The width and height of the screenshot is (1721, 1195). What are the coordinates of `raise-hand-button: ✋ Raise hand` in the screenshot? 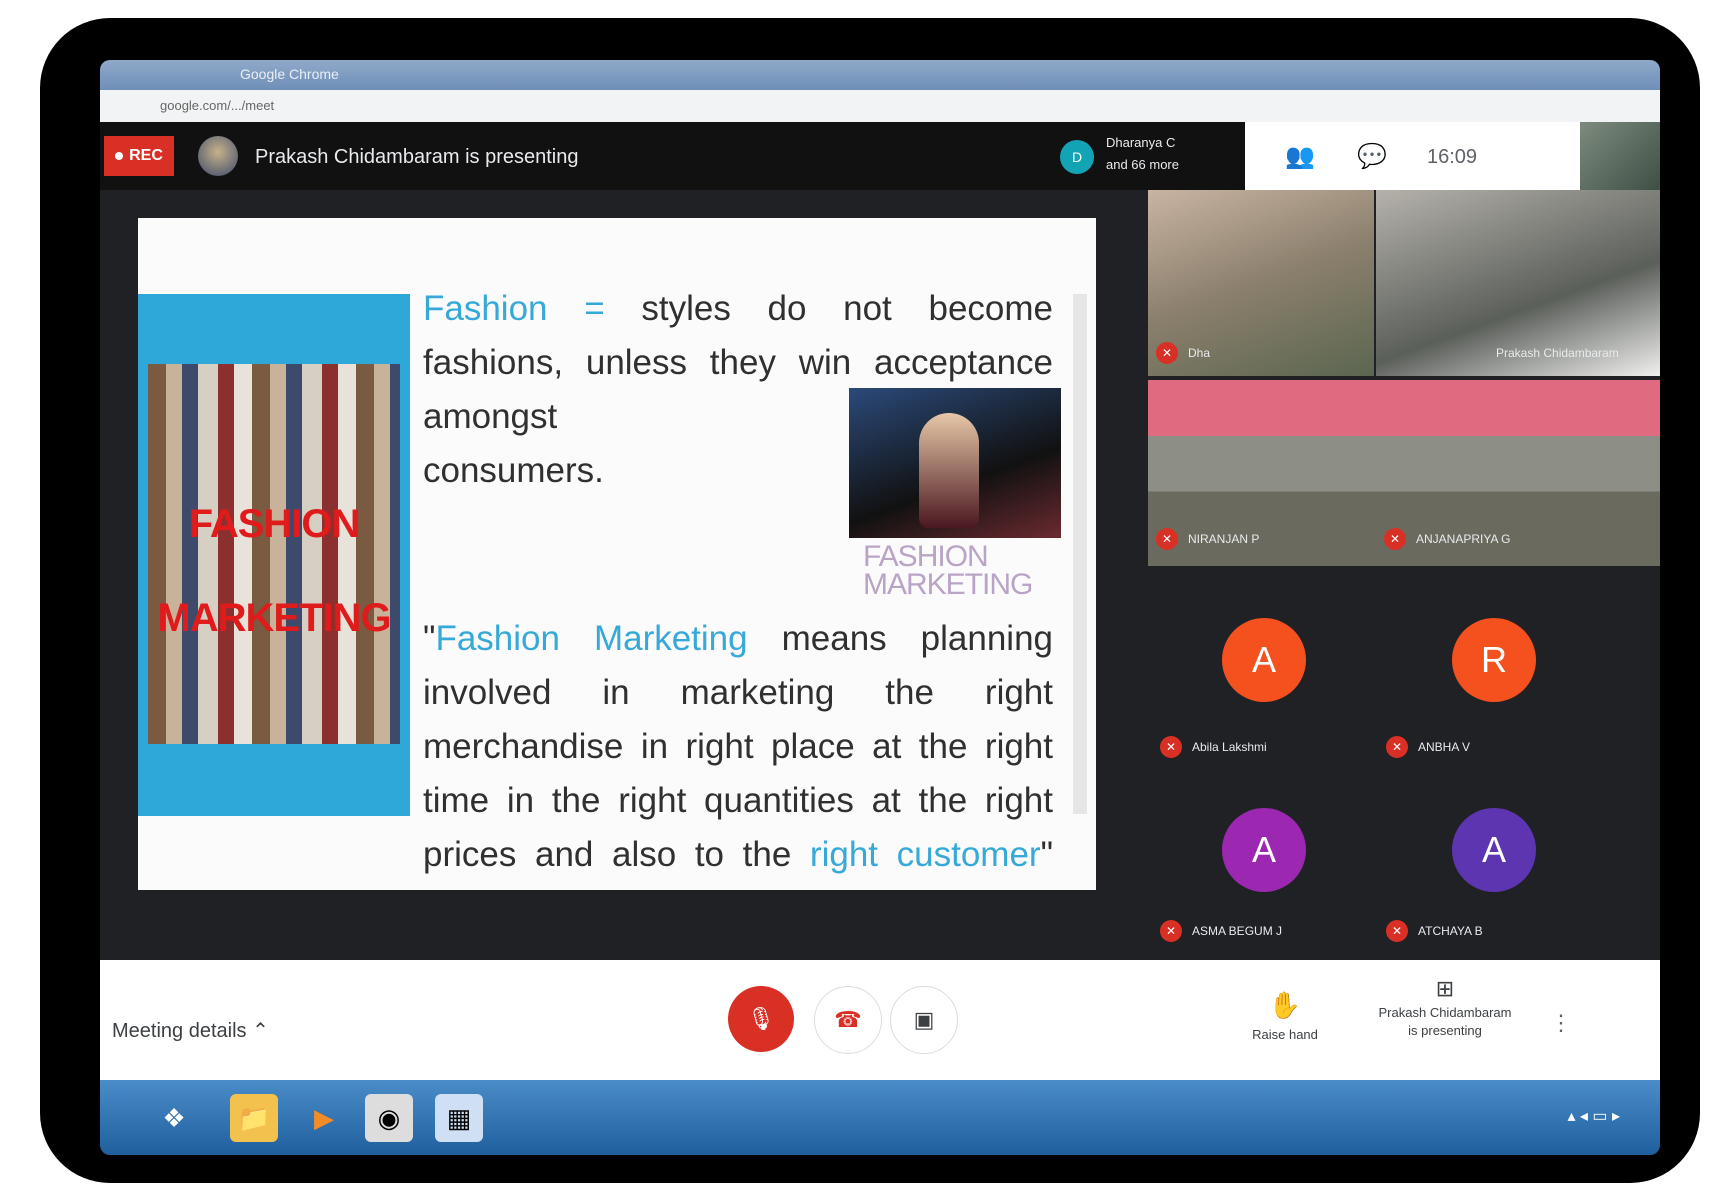 It's located at (1285, 1016).